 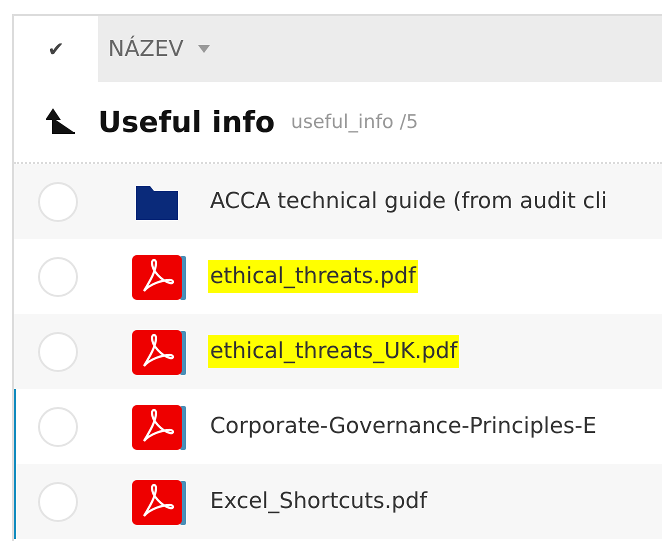 I want to click on file-name: Excel_Shortcuts.pdf, so click(x=319, y=501).